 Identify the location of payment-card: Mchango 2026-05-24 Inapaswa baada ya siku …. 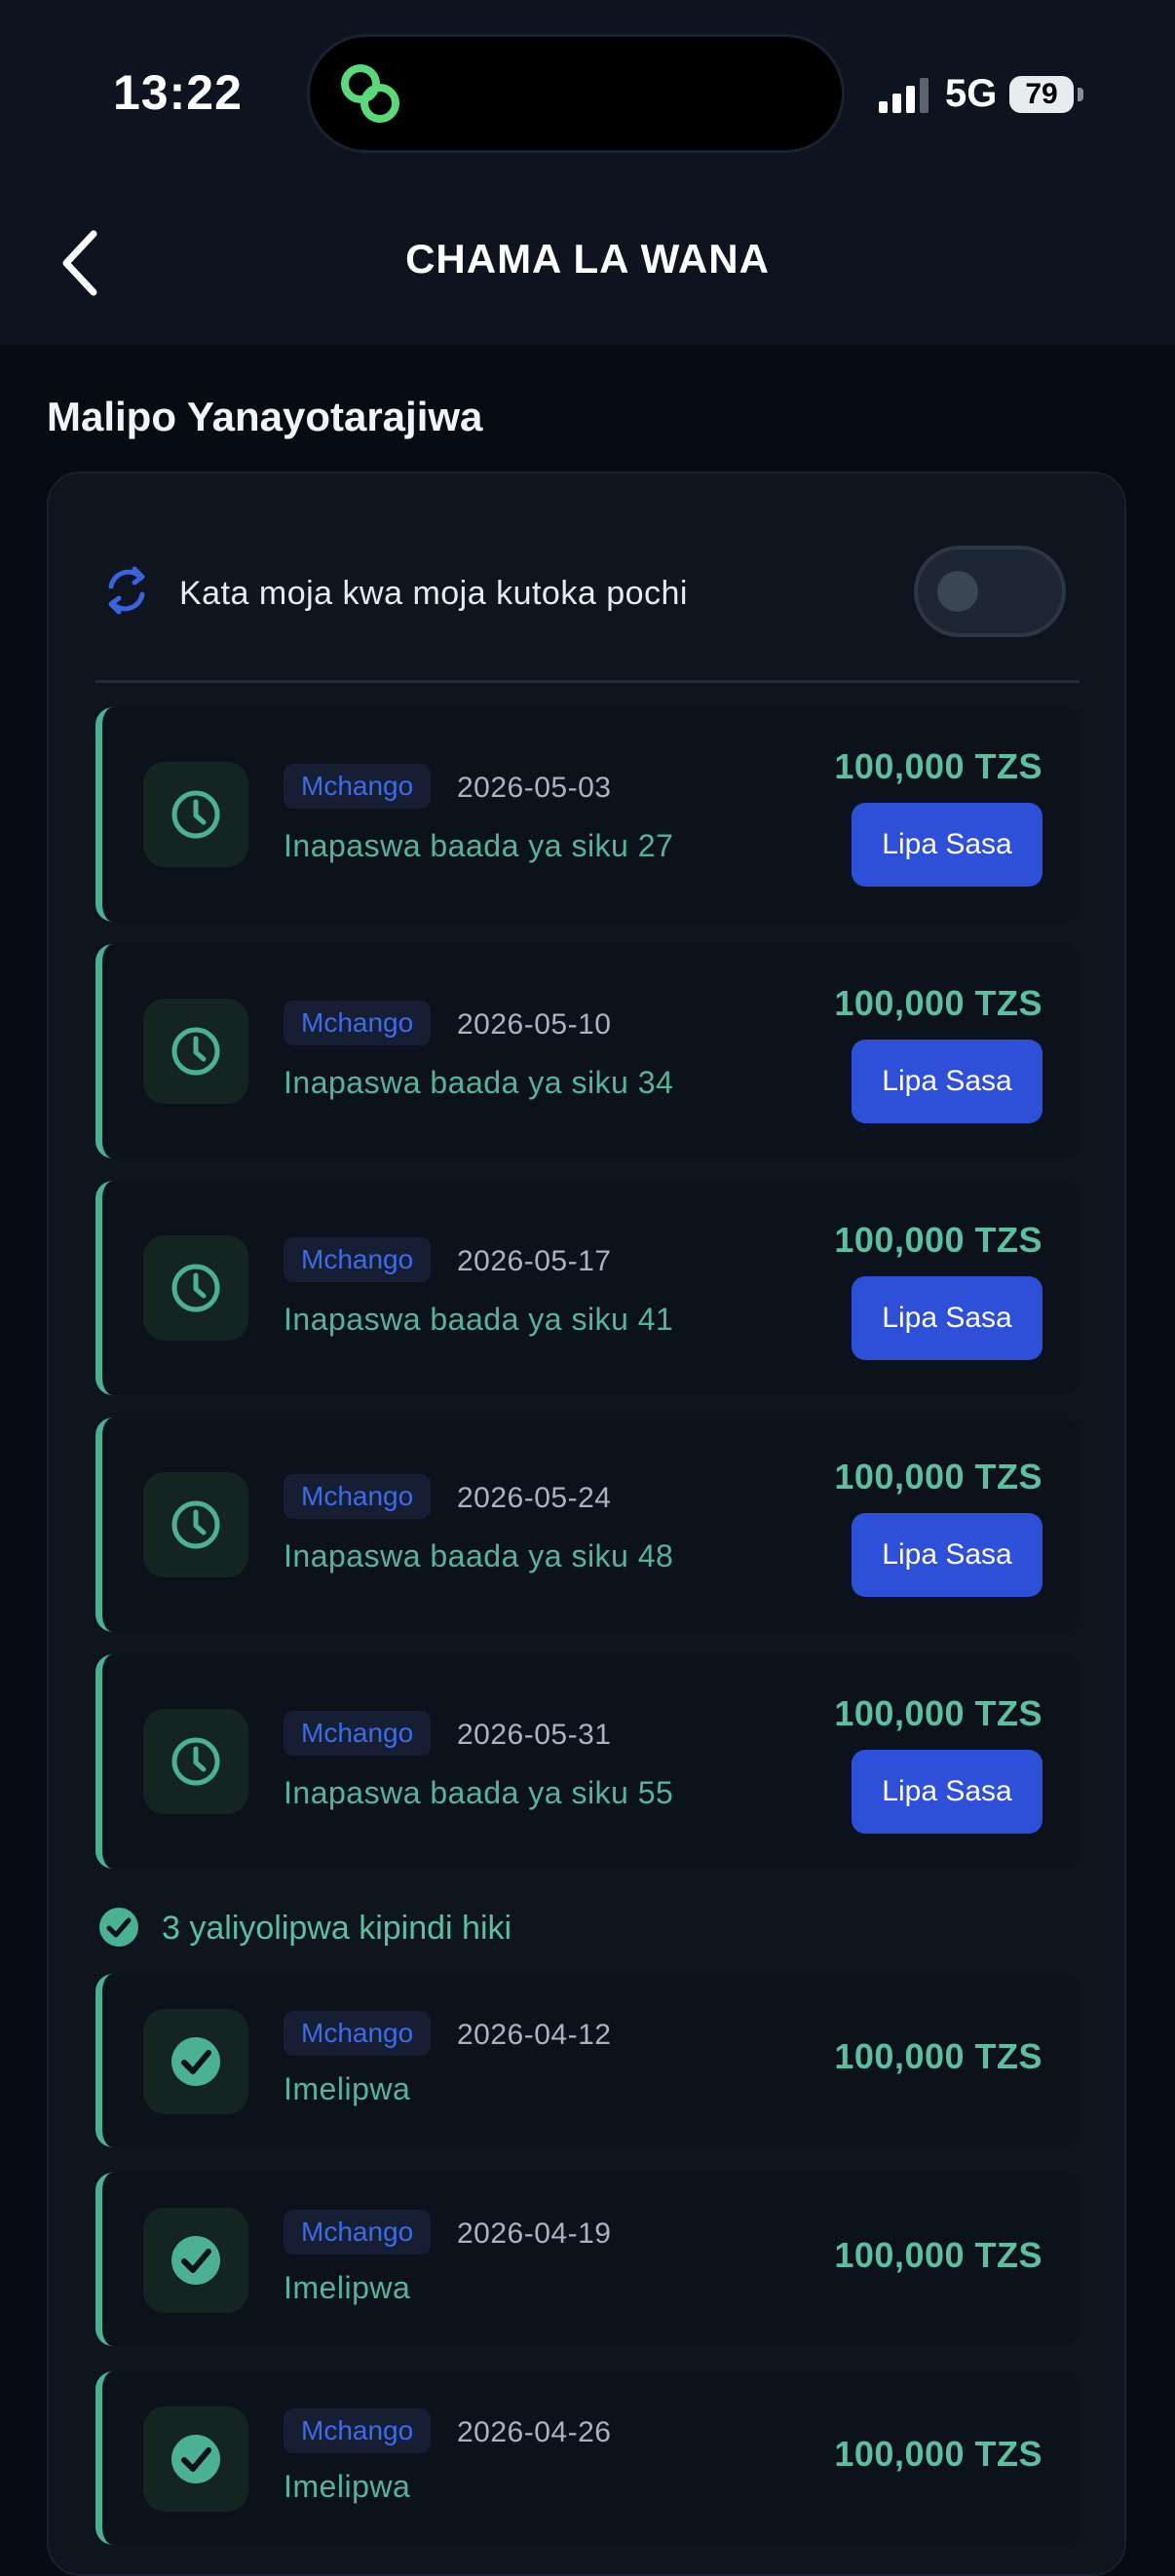
(587, 1525).